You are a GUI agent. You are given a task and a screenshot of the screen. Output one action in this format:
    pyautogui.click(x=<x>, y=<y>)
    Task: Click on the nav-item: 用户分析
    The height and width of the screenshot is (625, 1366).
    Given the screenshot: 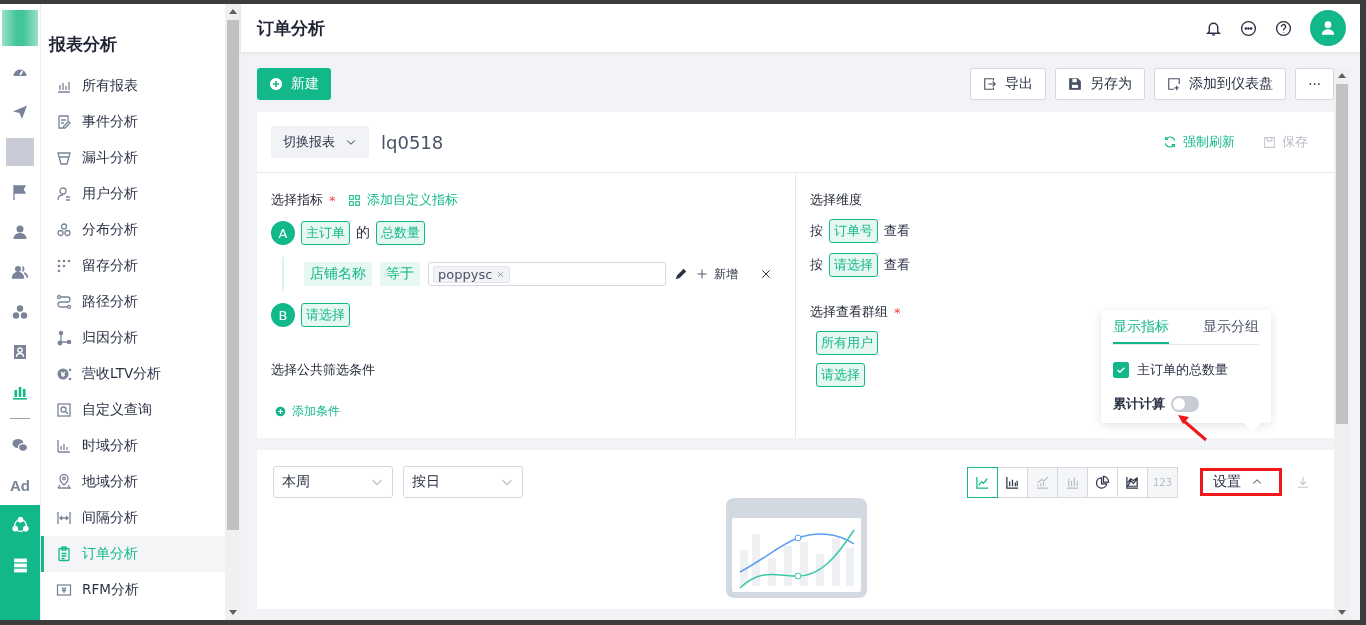 What is the action you would take?
    pyautogui.click(x=133, y=194)
    